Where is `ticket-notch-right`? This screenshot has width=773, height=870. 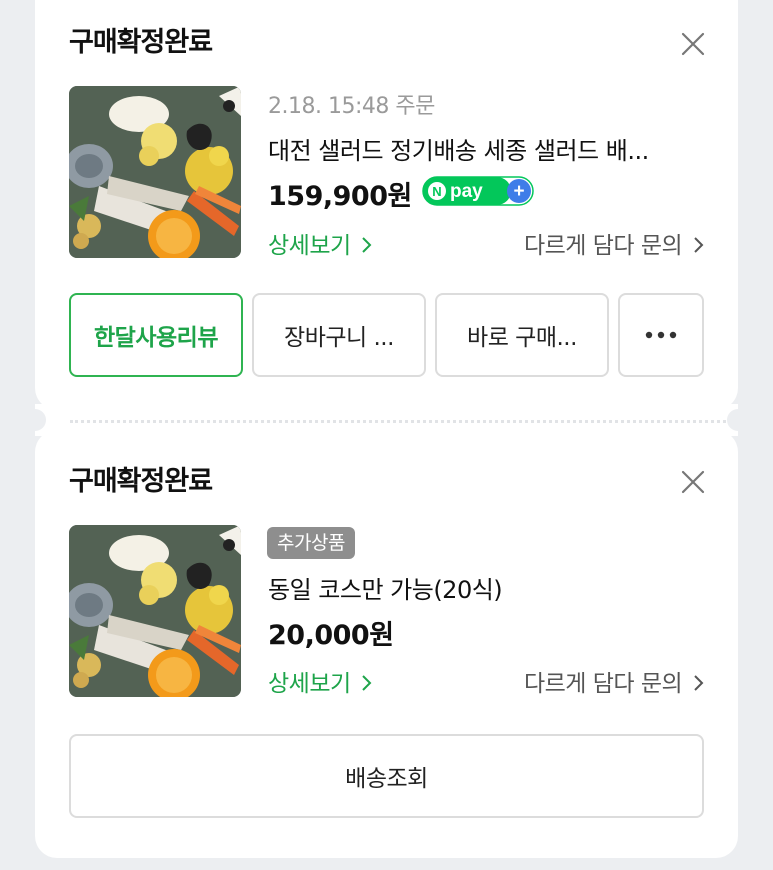 ticket-notch-right is located at coordinates (738, 420).